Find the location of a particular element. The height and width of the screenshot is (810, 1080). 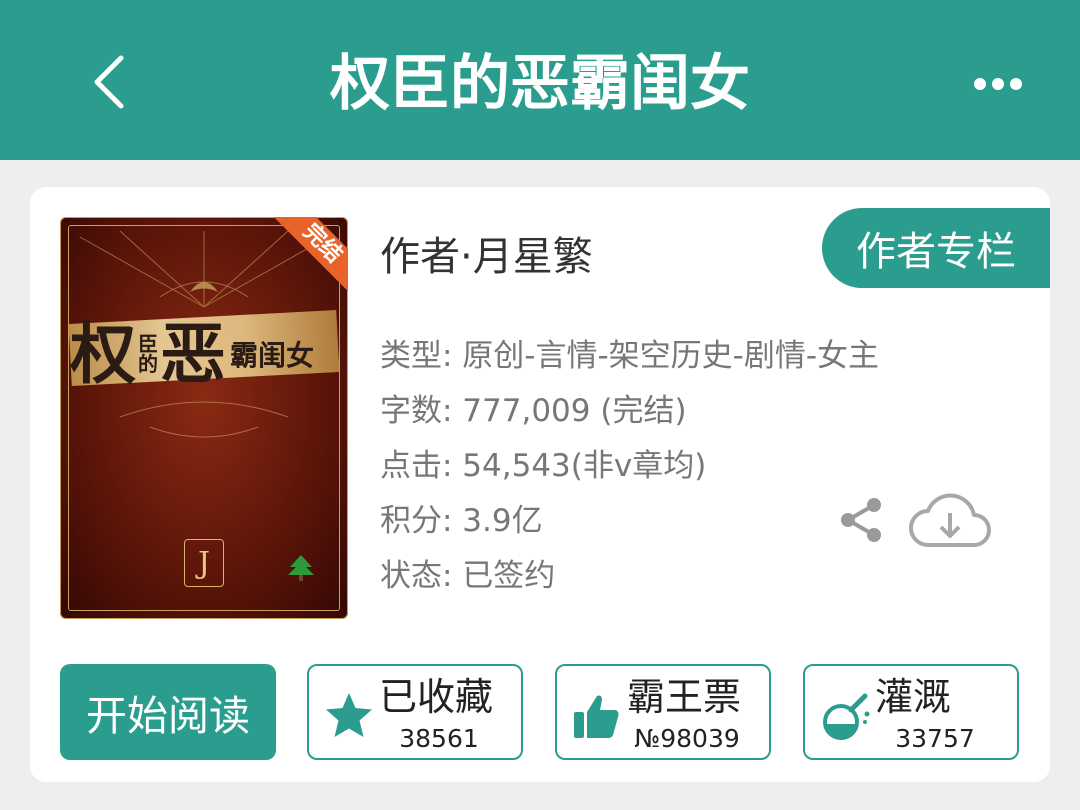

cover-title-small: 臣 的 is located at coordinates (148, 354).